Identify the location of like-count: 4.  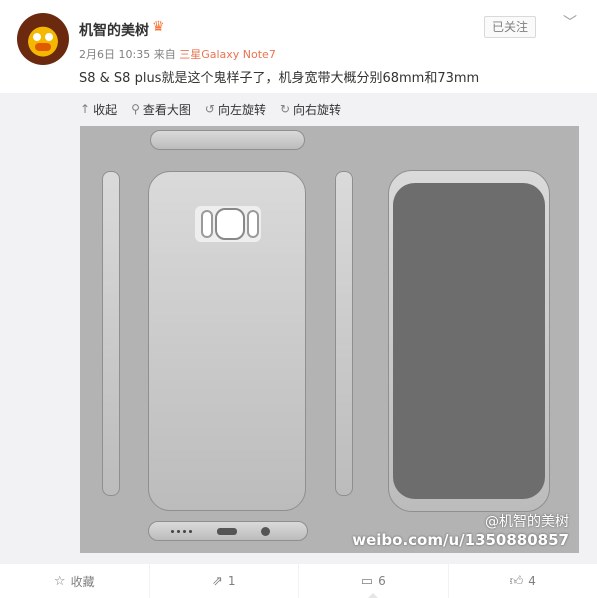
(532, 581).